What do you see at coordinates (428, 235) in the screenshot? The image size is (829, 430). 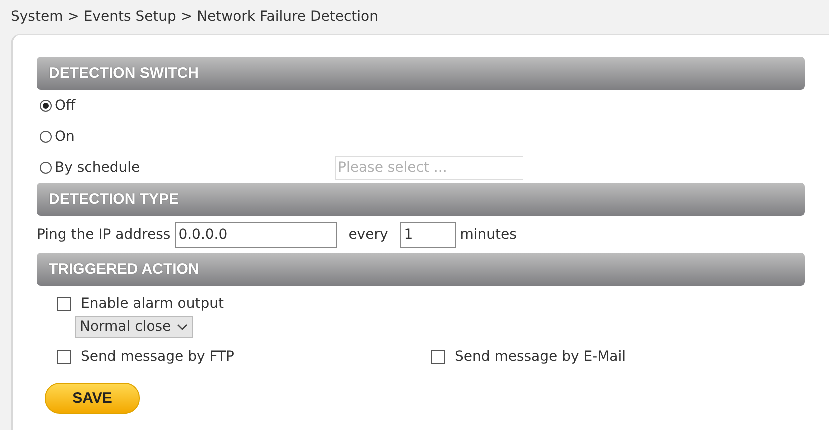 I see `interval-field: 1` at bounding box center [428, 235].